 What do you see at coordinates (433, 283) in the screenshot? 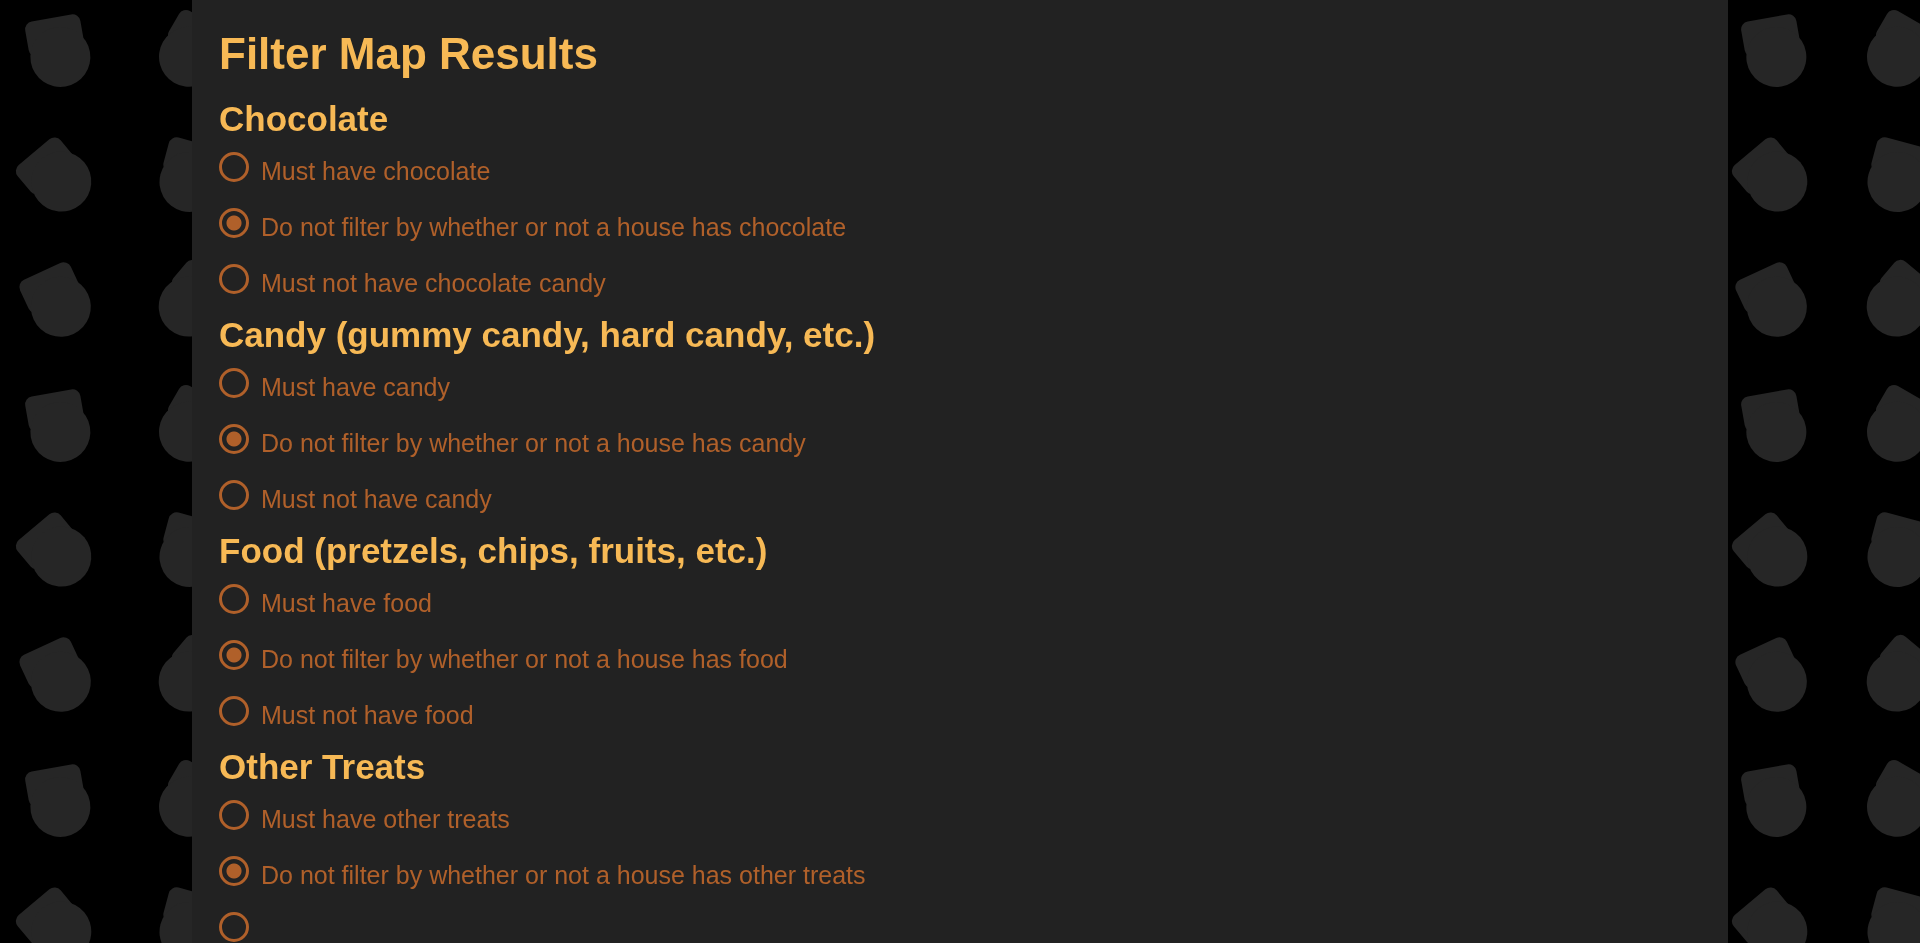
I see `option-label: Must not have chocolate candy` at bounding box center [433, 283].